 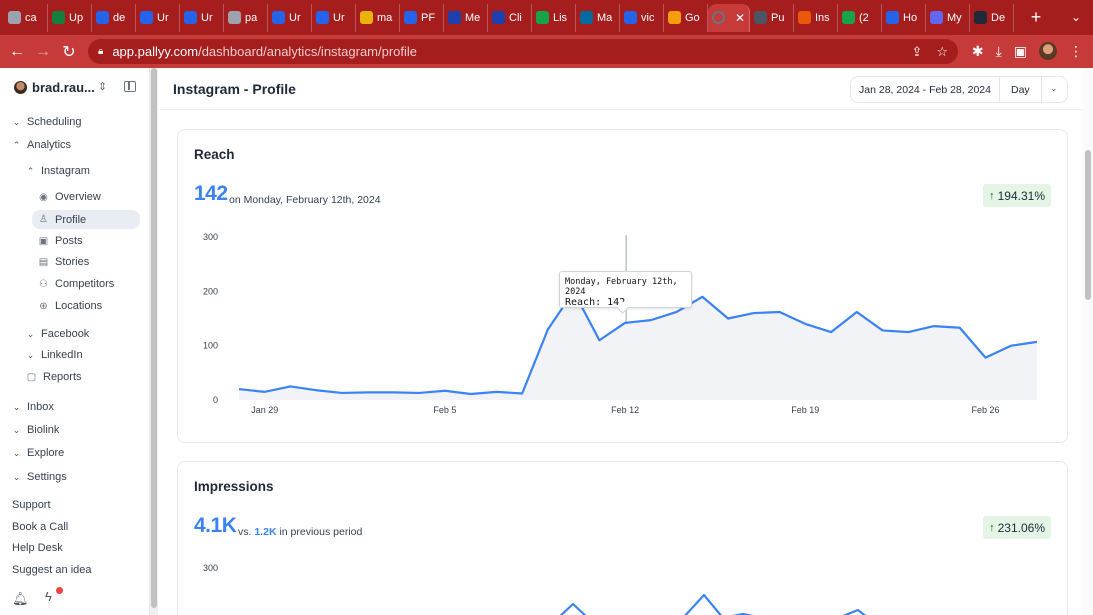 I want to click on back-arrow-icon: ←, so click(x=17, y=52).